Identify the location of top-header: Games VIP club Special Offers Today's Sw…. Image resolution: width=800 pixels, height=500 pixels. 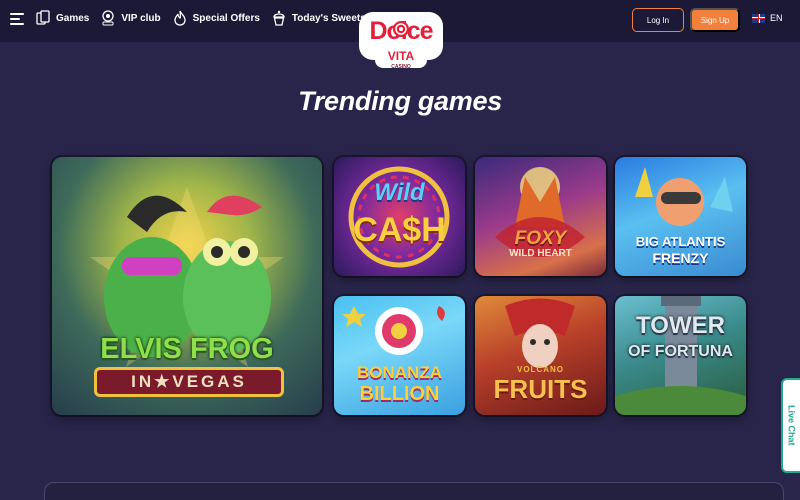
(400, 35).